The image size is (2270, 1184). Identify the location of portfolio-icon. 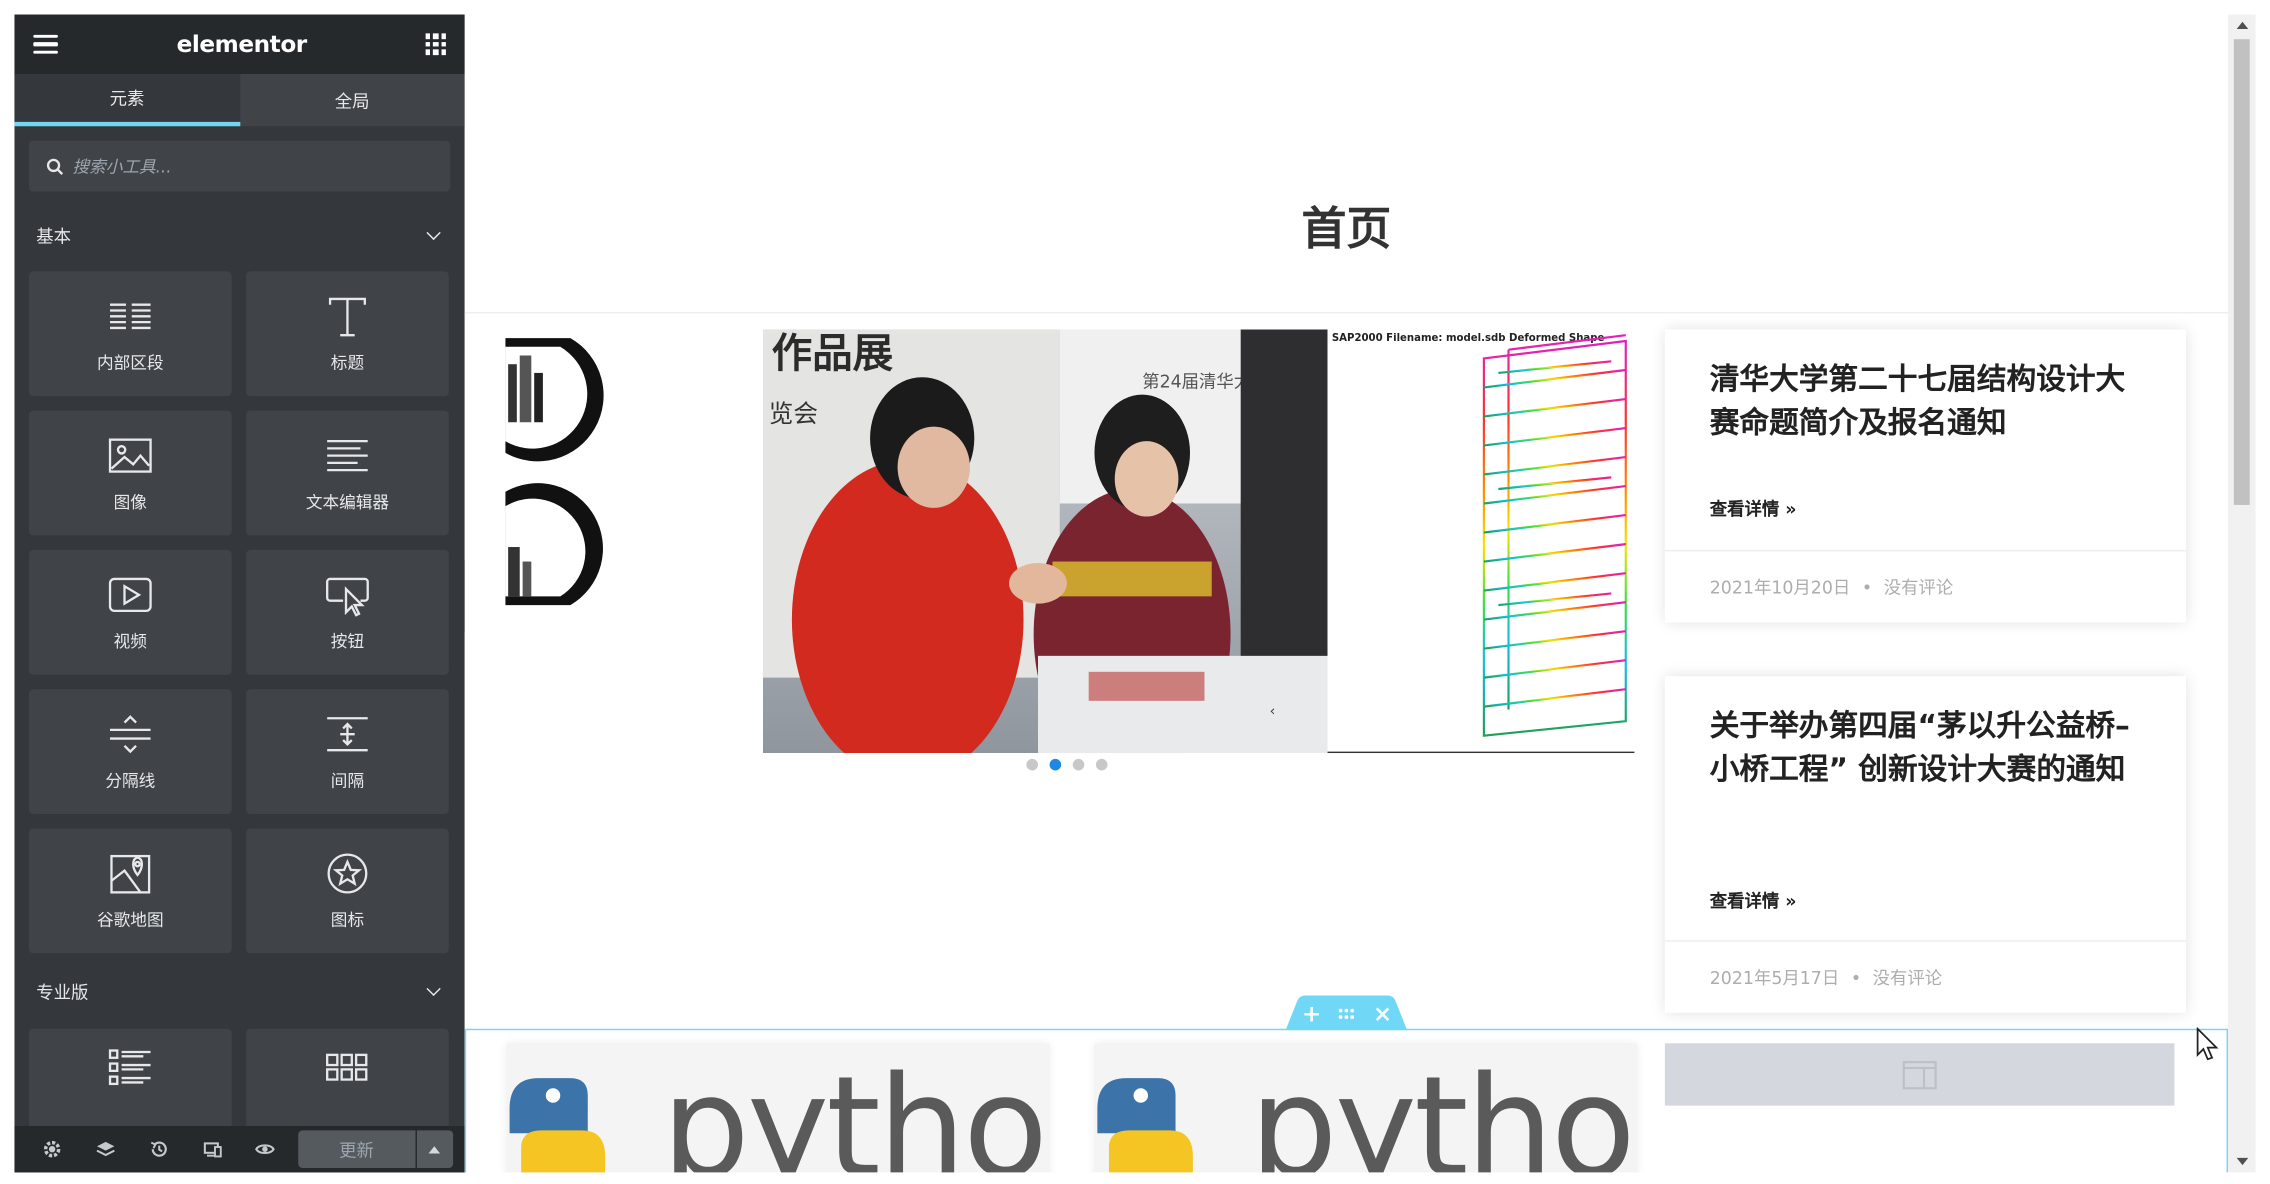
(347, 1067).